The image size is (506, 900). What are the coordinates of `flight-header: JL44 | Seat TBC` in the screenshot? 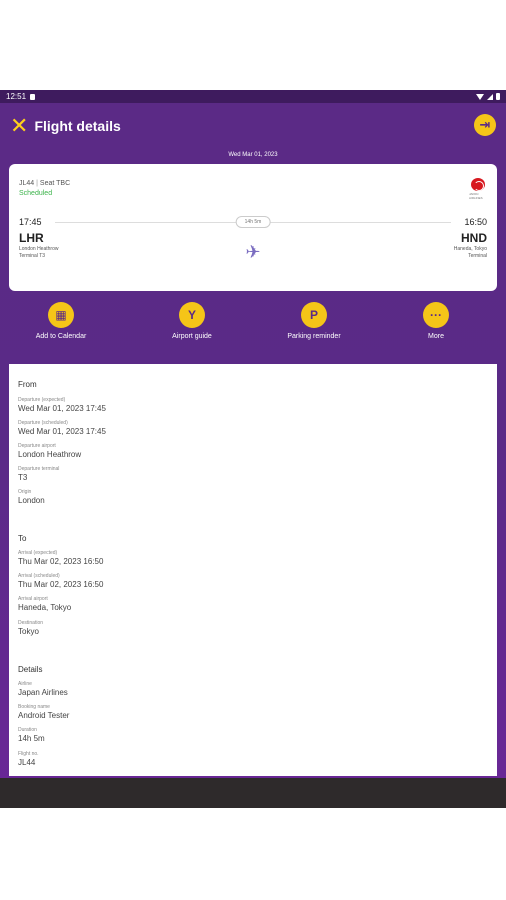 It's located at (45, 183).